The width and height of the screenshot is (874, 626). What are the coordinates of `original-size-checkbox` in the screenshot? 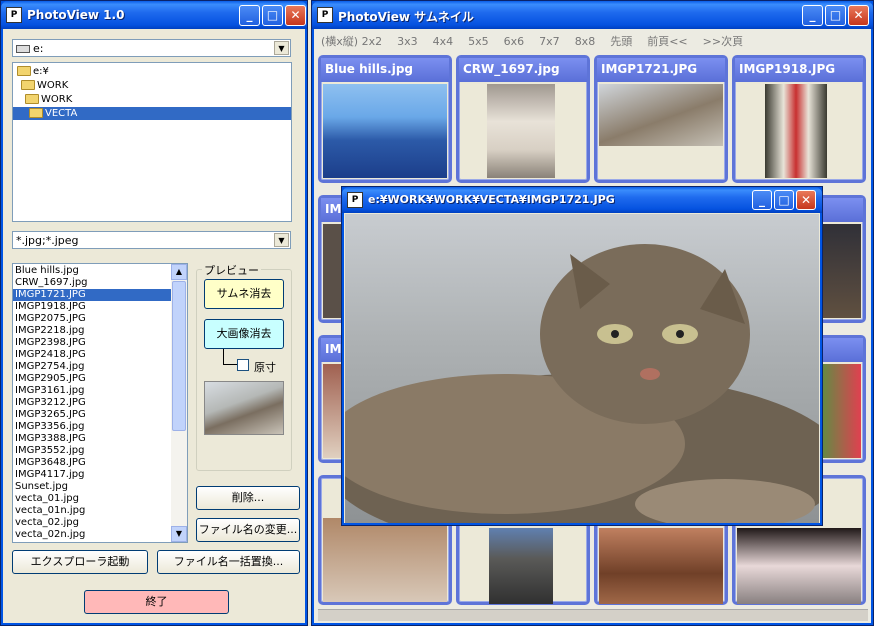 It's located at (243, 365).